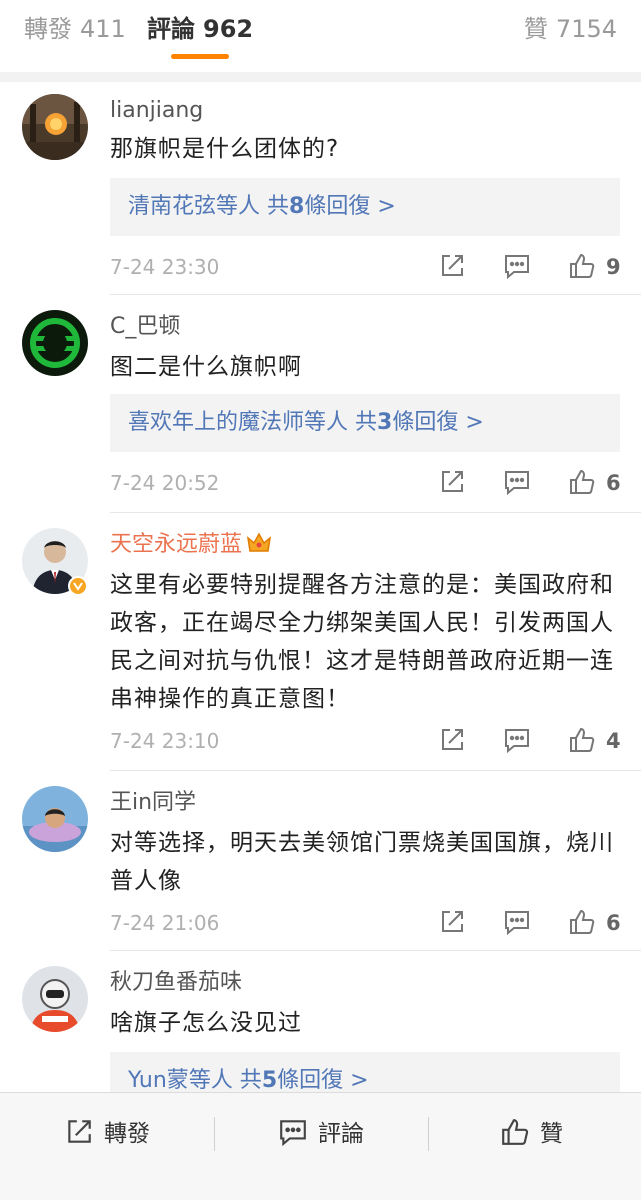 The image size is (641, 1200). Describe the element at coordinates (153, 803) in the screenshot. I see `comment-username: 王in同学` at that location.